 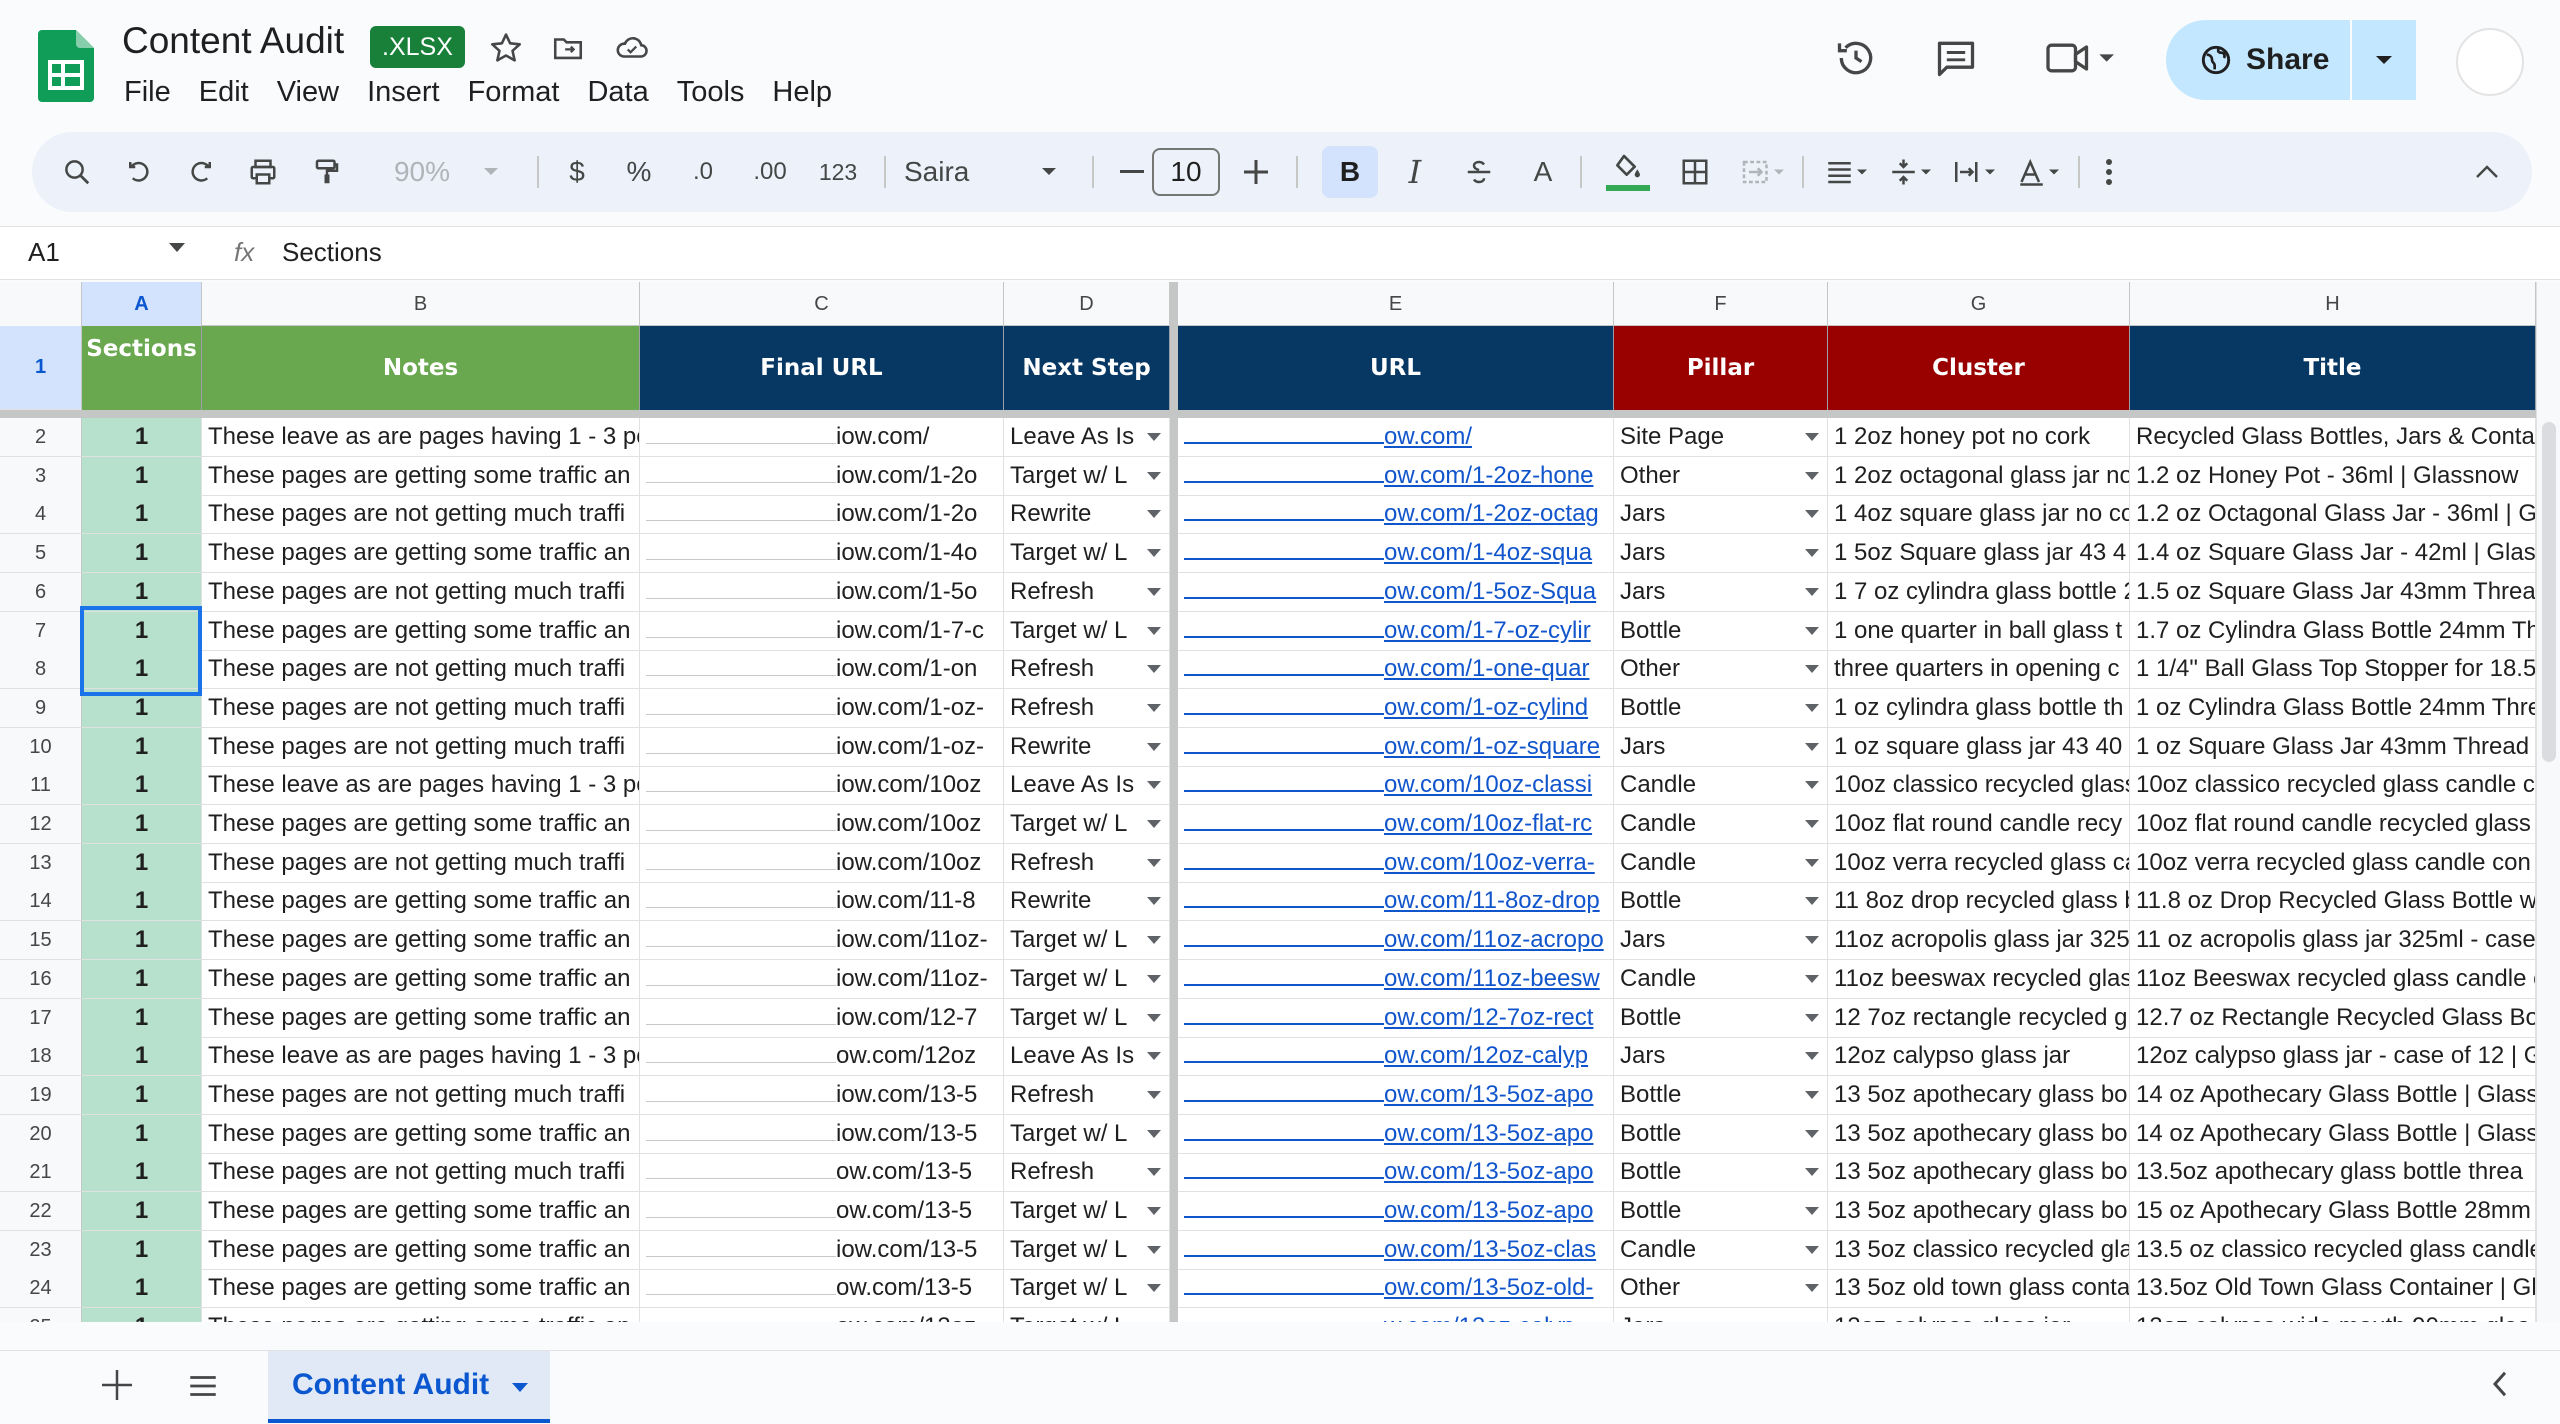 What do you see at coordinates (1280, 414) in the screenshot?
I see `frozen-row-divider` at bounding box center [1280, 414].